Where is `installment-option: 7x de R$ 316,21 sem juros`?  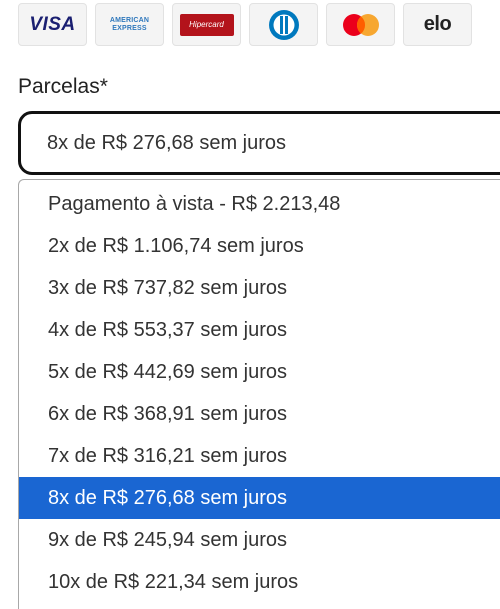 installment-option: 7x de R$ 316,21 sem juros is located at coordinates (259, 456).